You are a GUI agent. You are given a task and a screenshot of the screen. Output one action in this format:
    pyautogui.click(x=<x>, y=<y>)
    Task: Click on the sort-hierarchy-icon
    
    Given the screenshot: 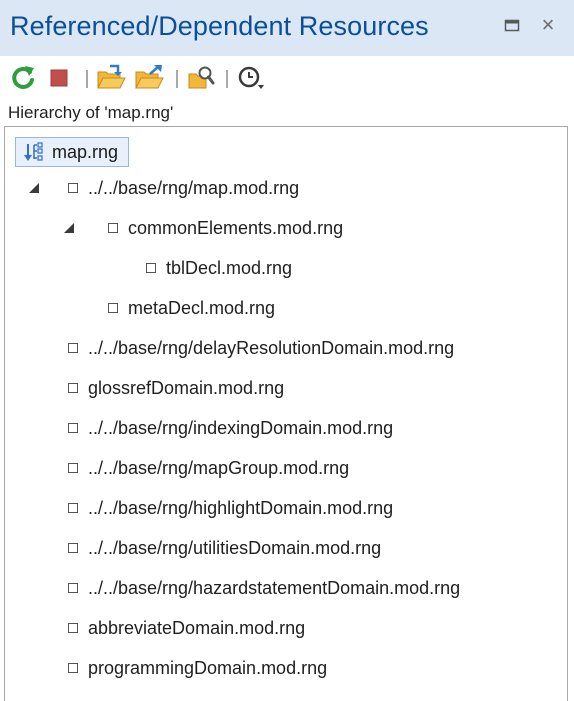 What is the action you would take?
    pyautogui.click(x=33, y=151)
    